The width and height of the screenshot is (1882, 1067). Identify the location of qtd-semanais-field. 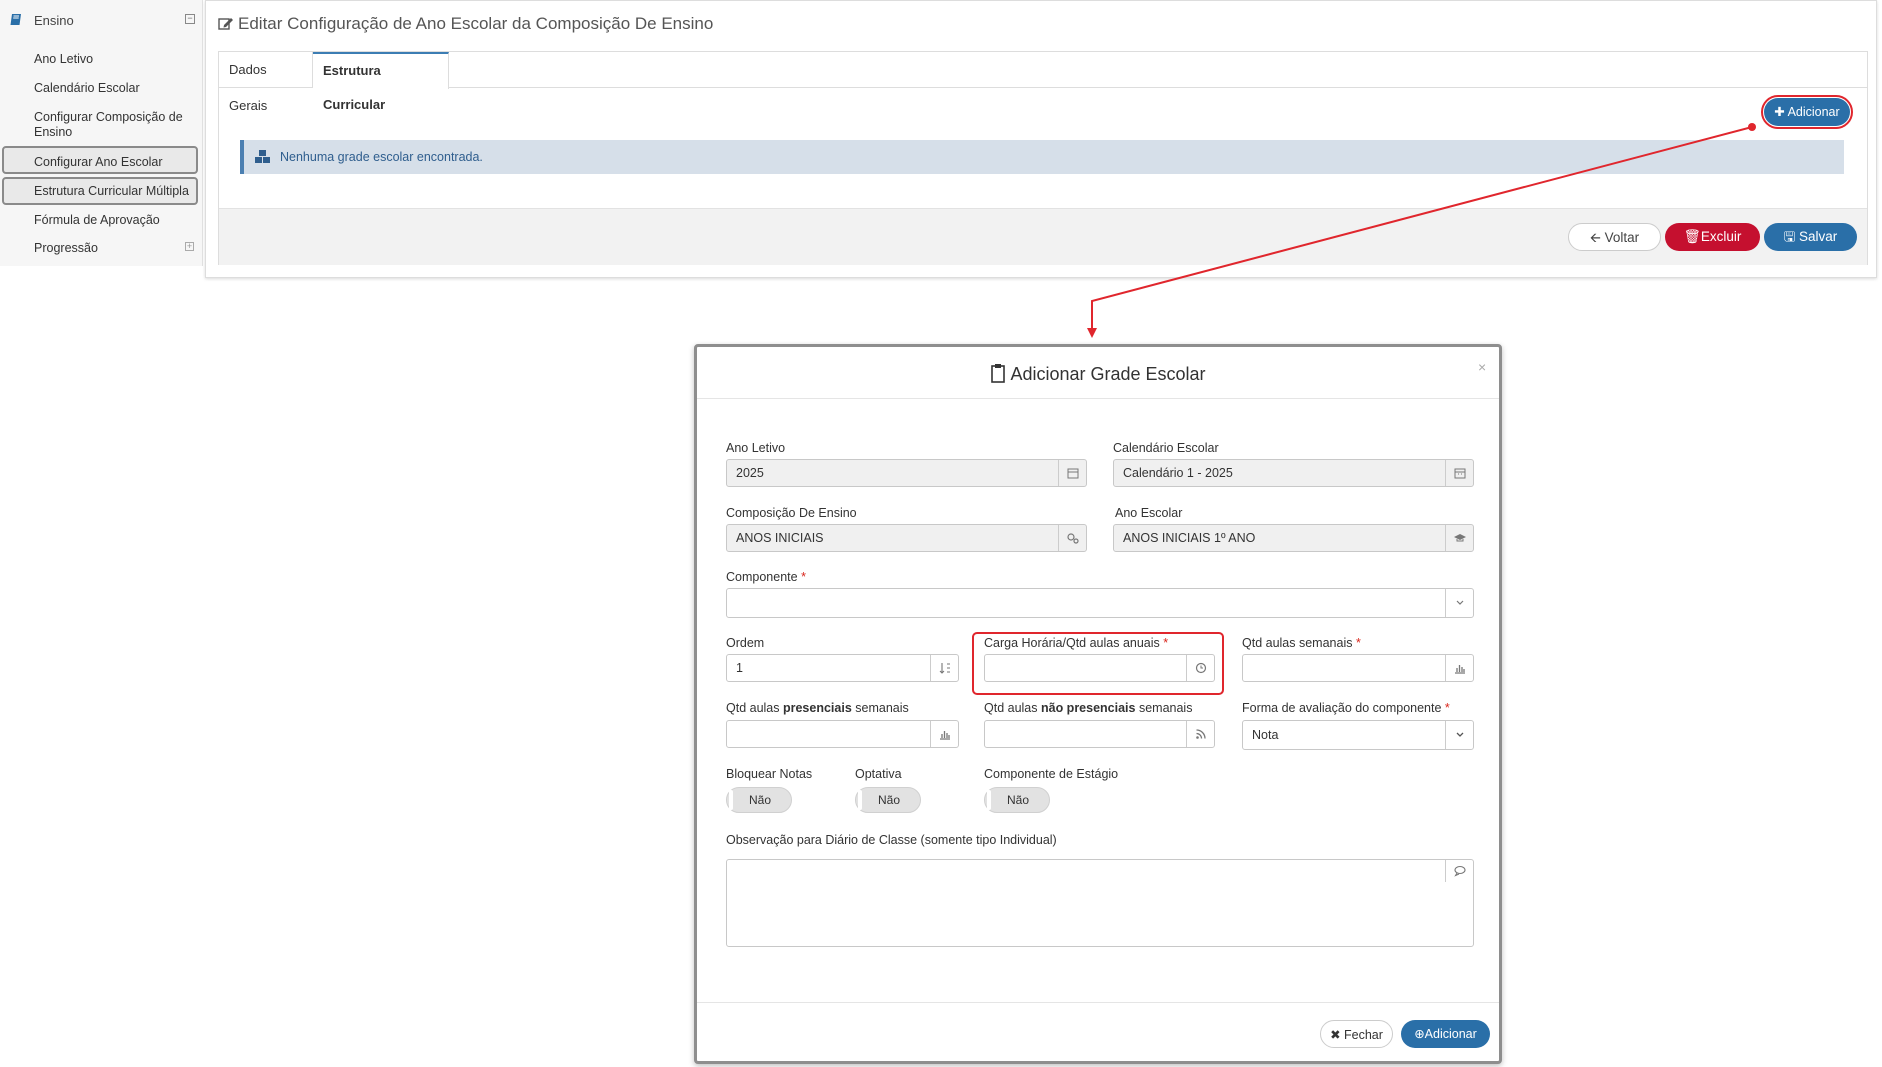
(1358, 668).